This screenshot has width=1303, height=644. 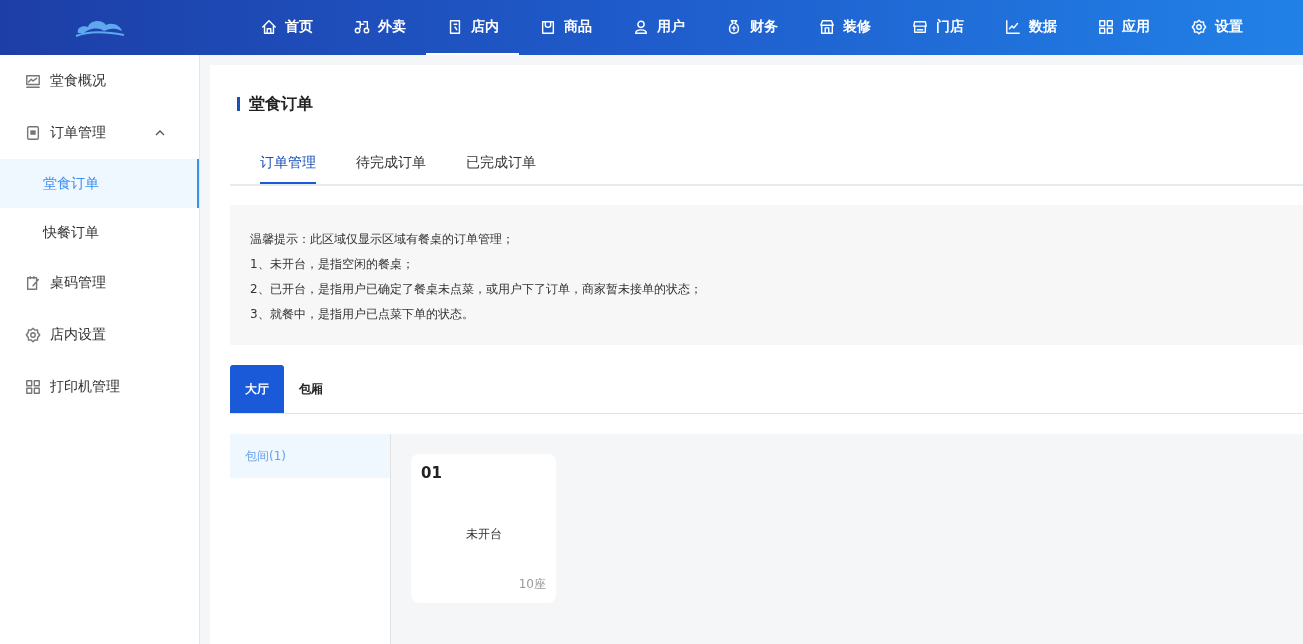 What do you see at coordinates (99, 81) in the screenshot?
I see `sidebar-item: 堂食概况` at bounding box center [99, 81].